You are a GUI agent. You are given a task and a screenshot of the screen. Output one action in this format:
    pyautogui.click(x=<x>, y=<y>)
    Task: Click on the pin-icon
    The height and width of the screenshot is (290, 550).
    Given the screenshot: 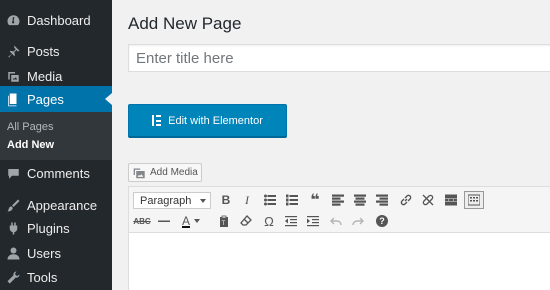 What is the action you would take?
    pyautogui.click(x=13, y=51)
    